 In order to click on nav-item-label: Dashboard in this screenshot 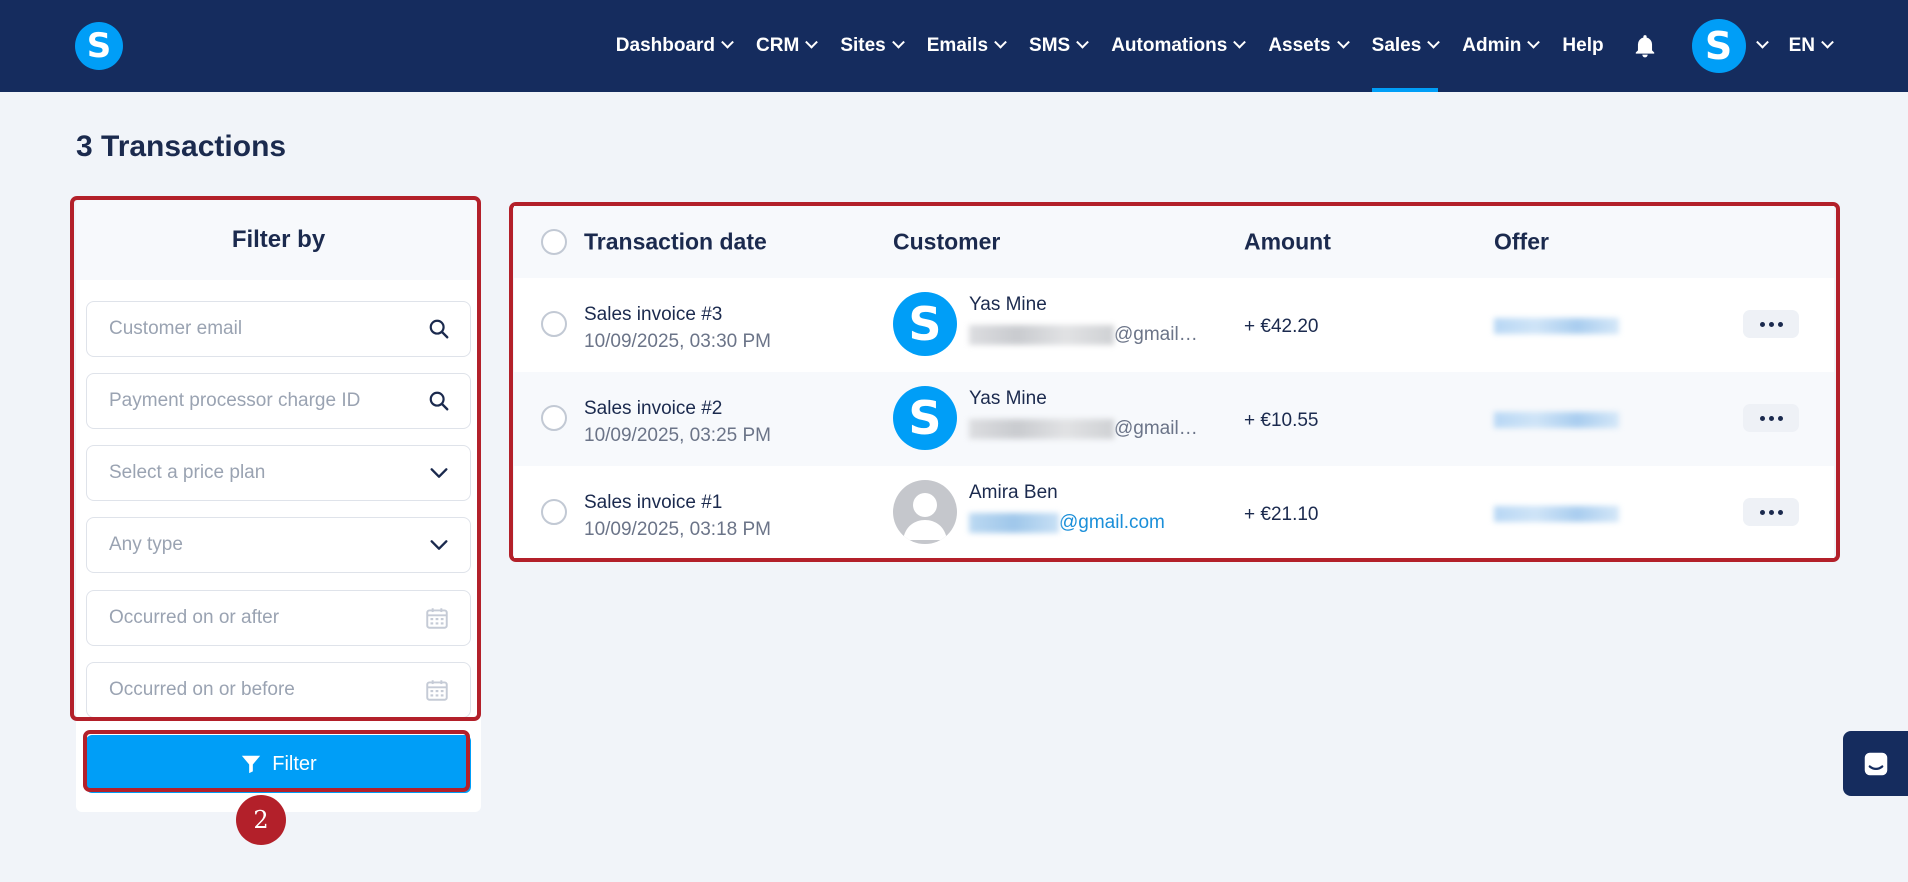, I will do `click(665, 45)`.